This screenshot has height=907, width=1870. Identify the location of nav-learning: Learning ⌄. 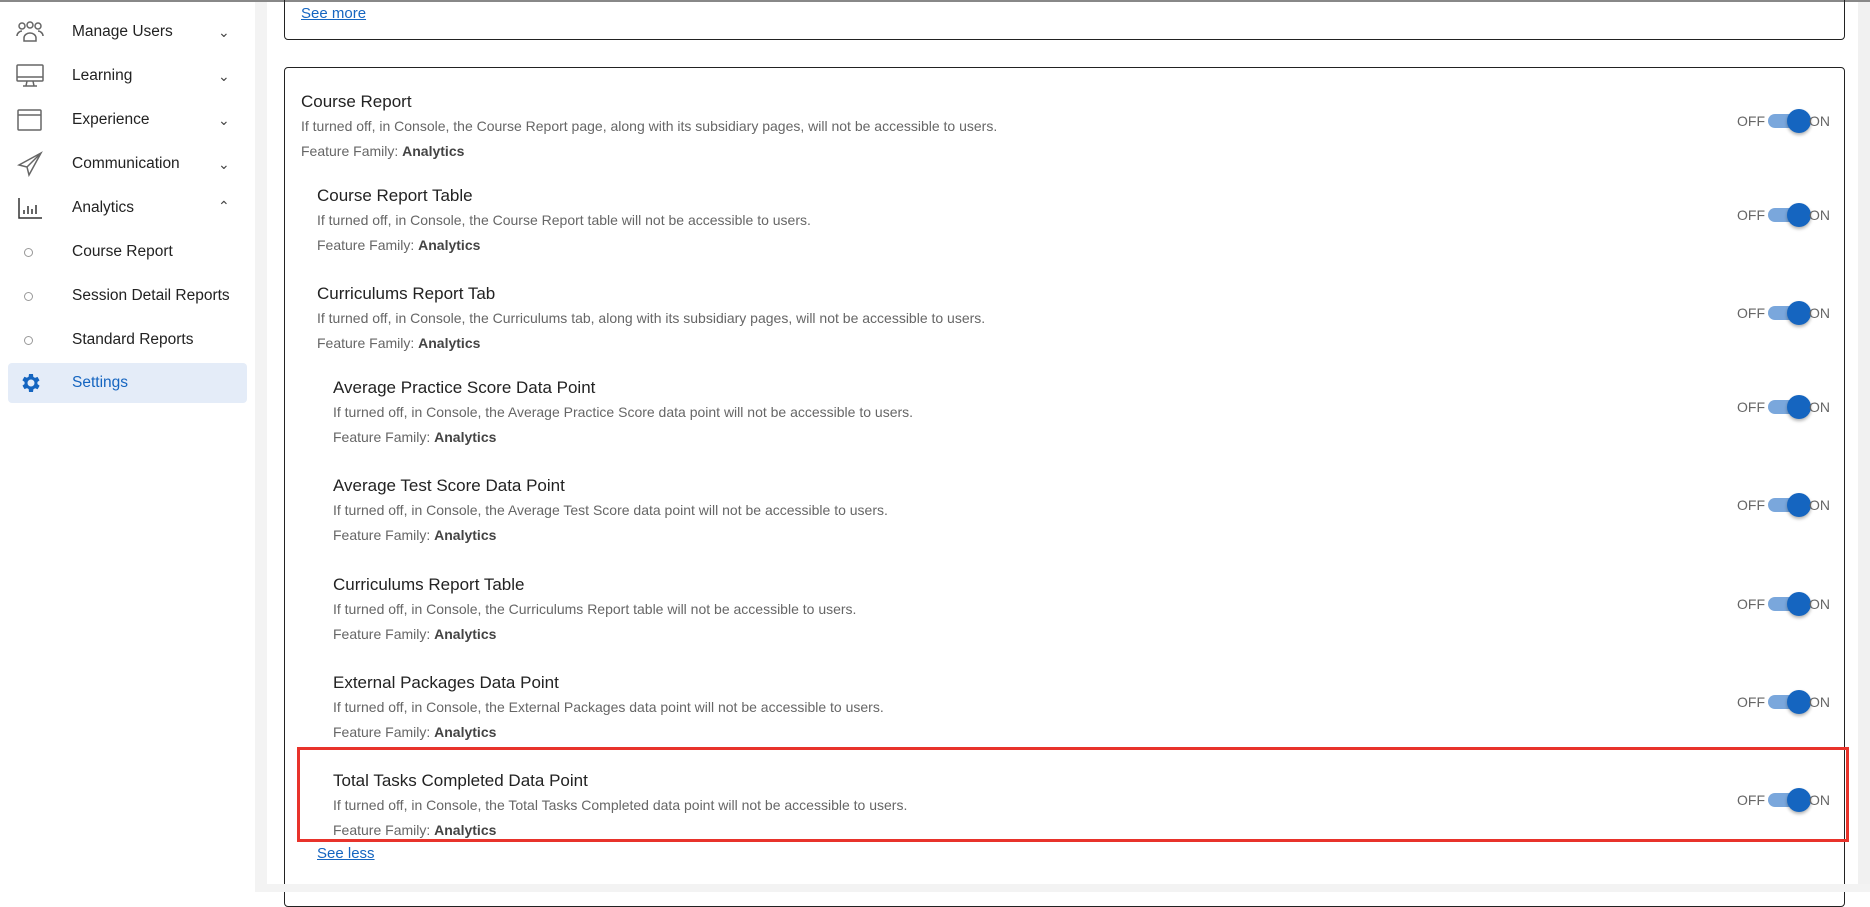
(123, 76).